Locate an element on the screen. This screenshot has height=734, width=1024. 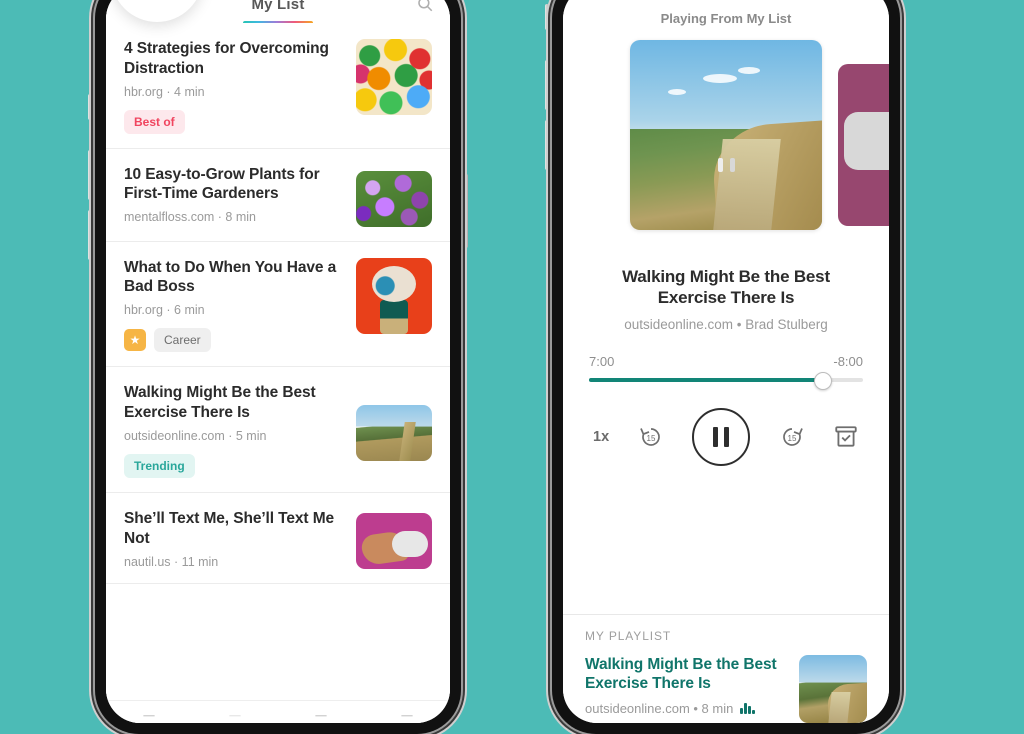
remaining-time: -8:00 is located at coordinates (848, 361).